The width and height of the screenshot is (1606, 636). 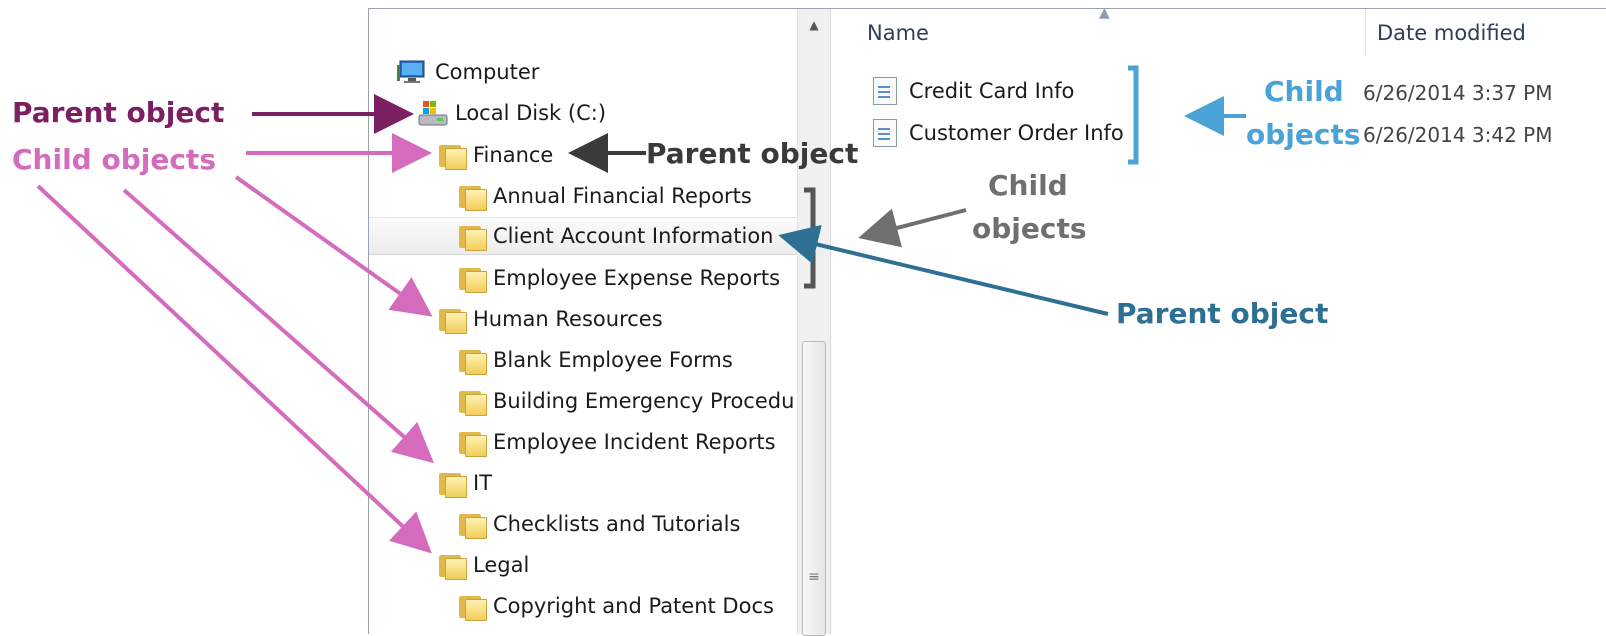 I want to click on tree-item-copyright-and-patent-docs: Copyright and Patent Docs, so click(x=615, y=606).